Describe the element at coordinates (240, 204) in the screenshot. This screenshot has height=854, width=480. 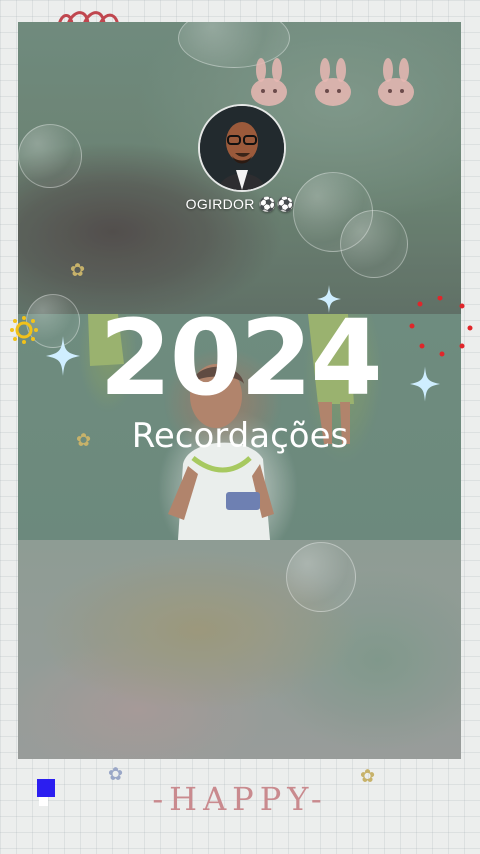
I see `username-label: OGIRDOR ⚽⚽` at that location.